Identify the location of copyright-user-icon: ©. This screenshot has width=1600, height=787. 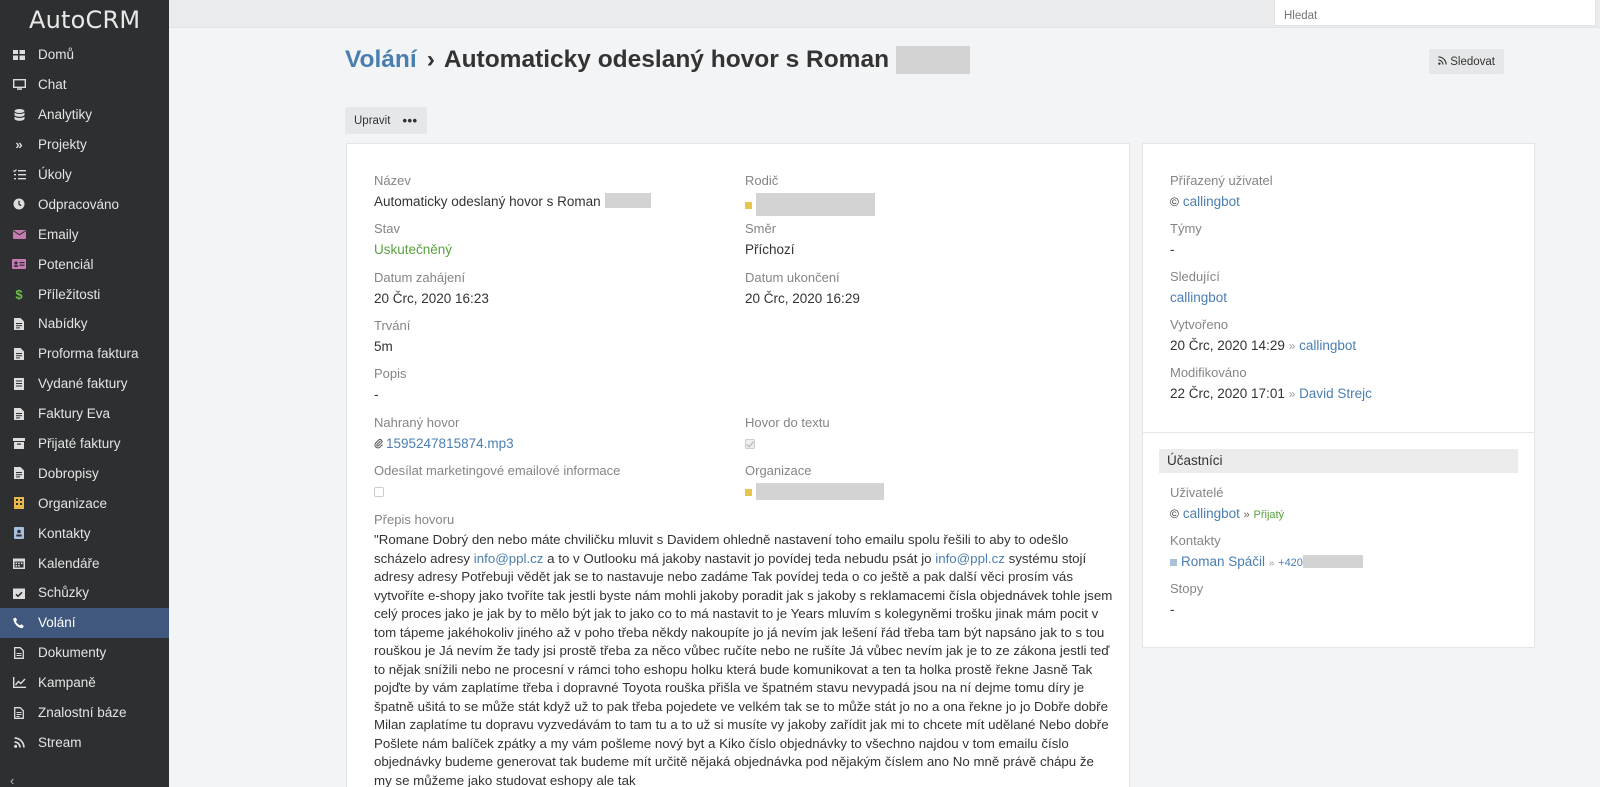
(1174, 202).